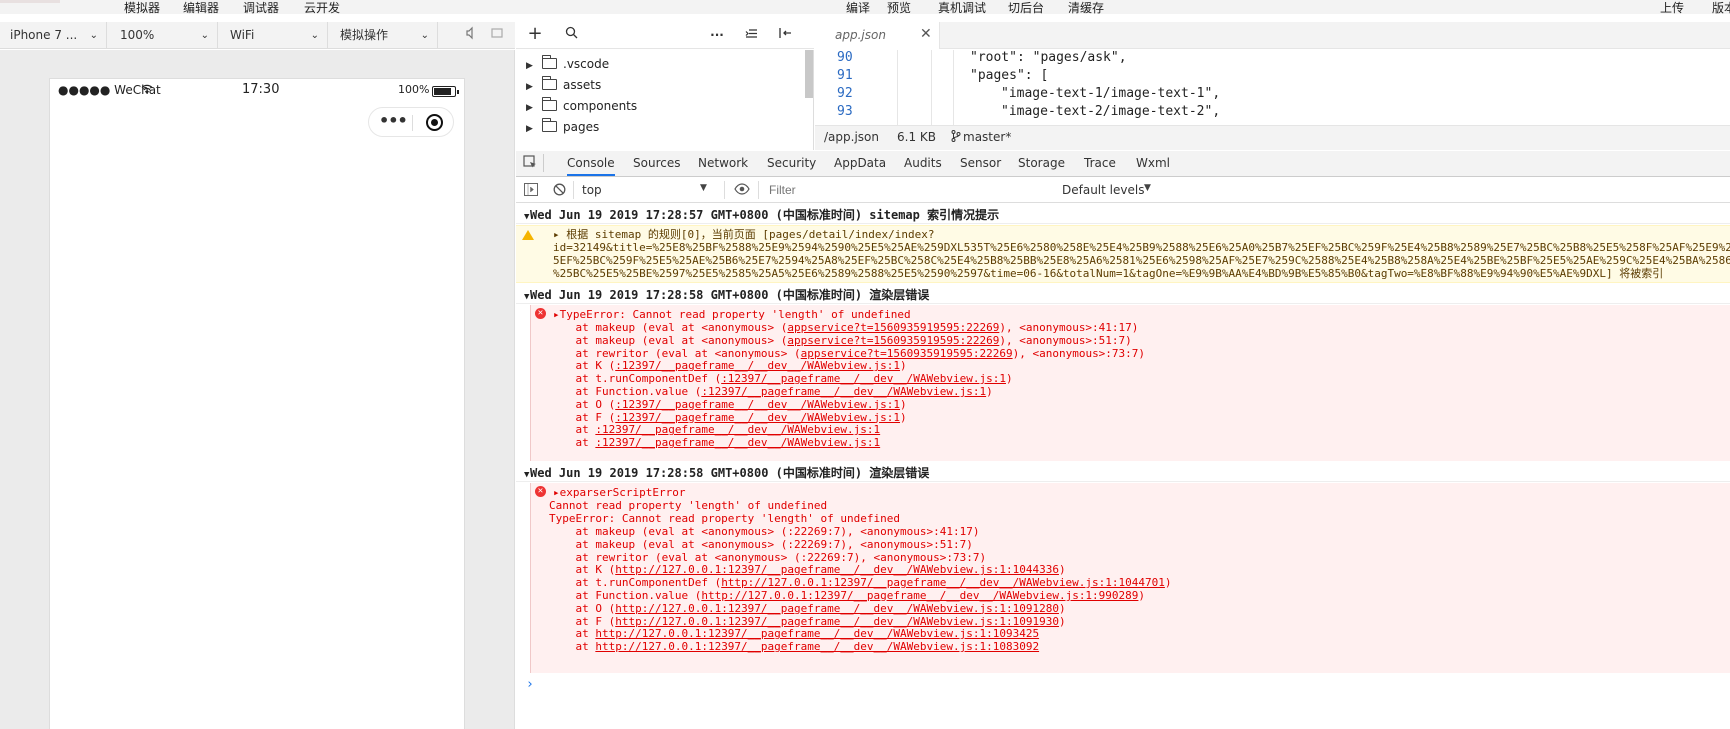  I want to click on line-number: 90, so click(845, 57).